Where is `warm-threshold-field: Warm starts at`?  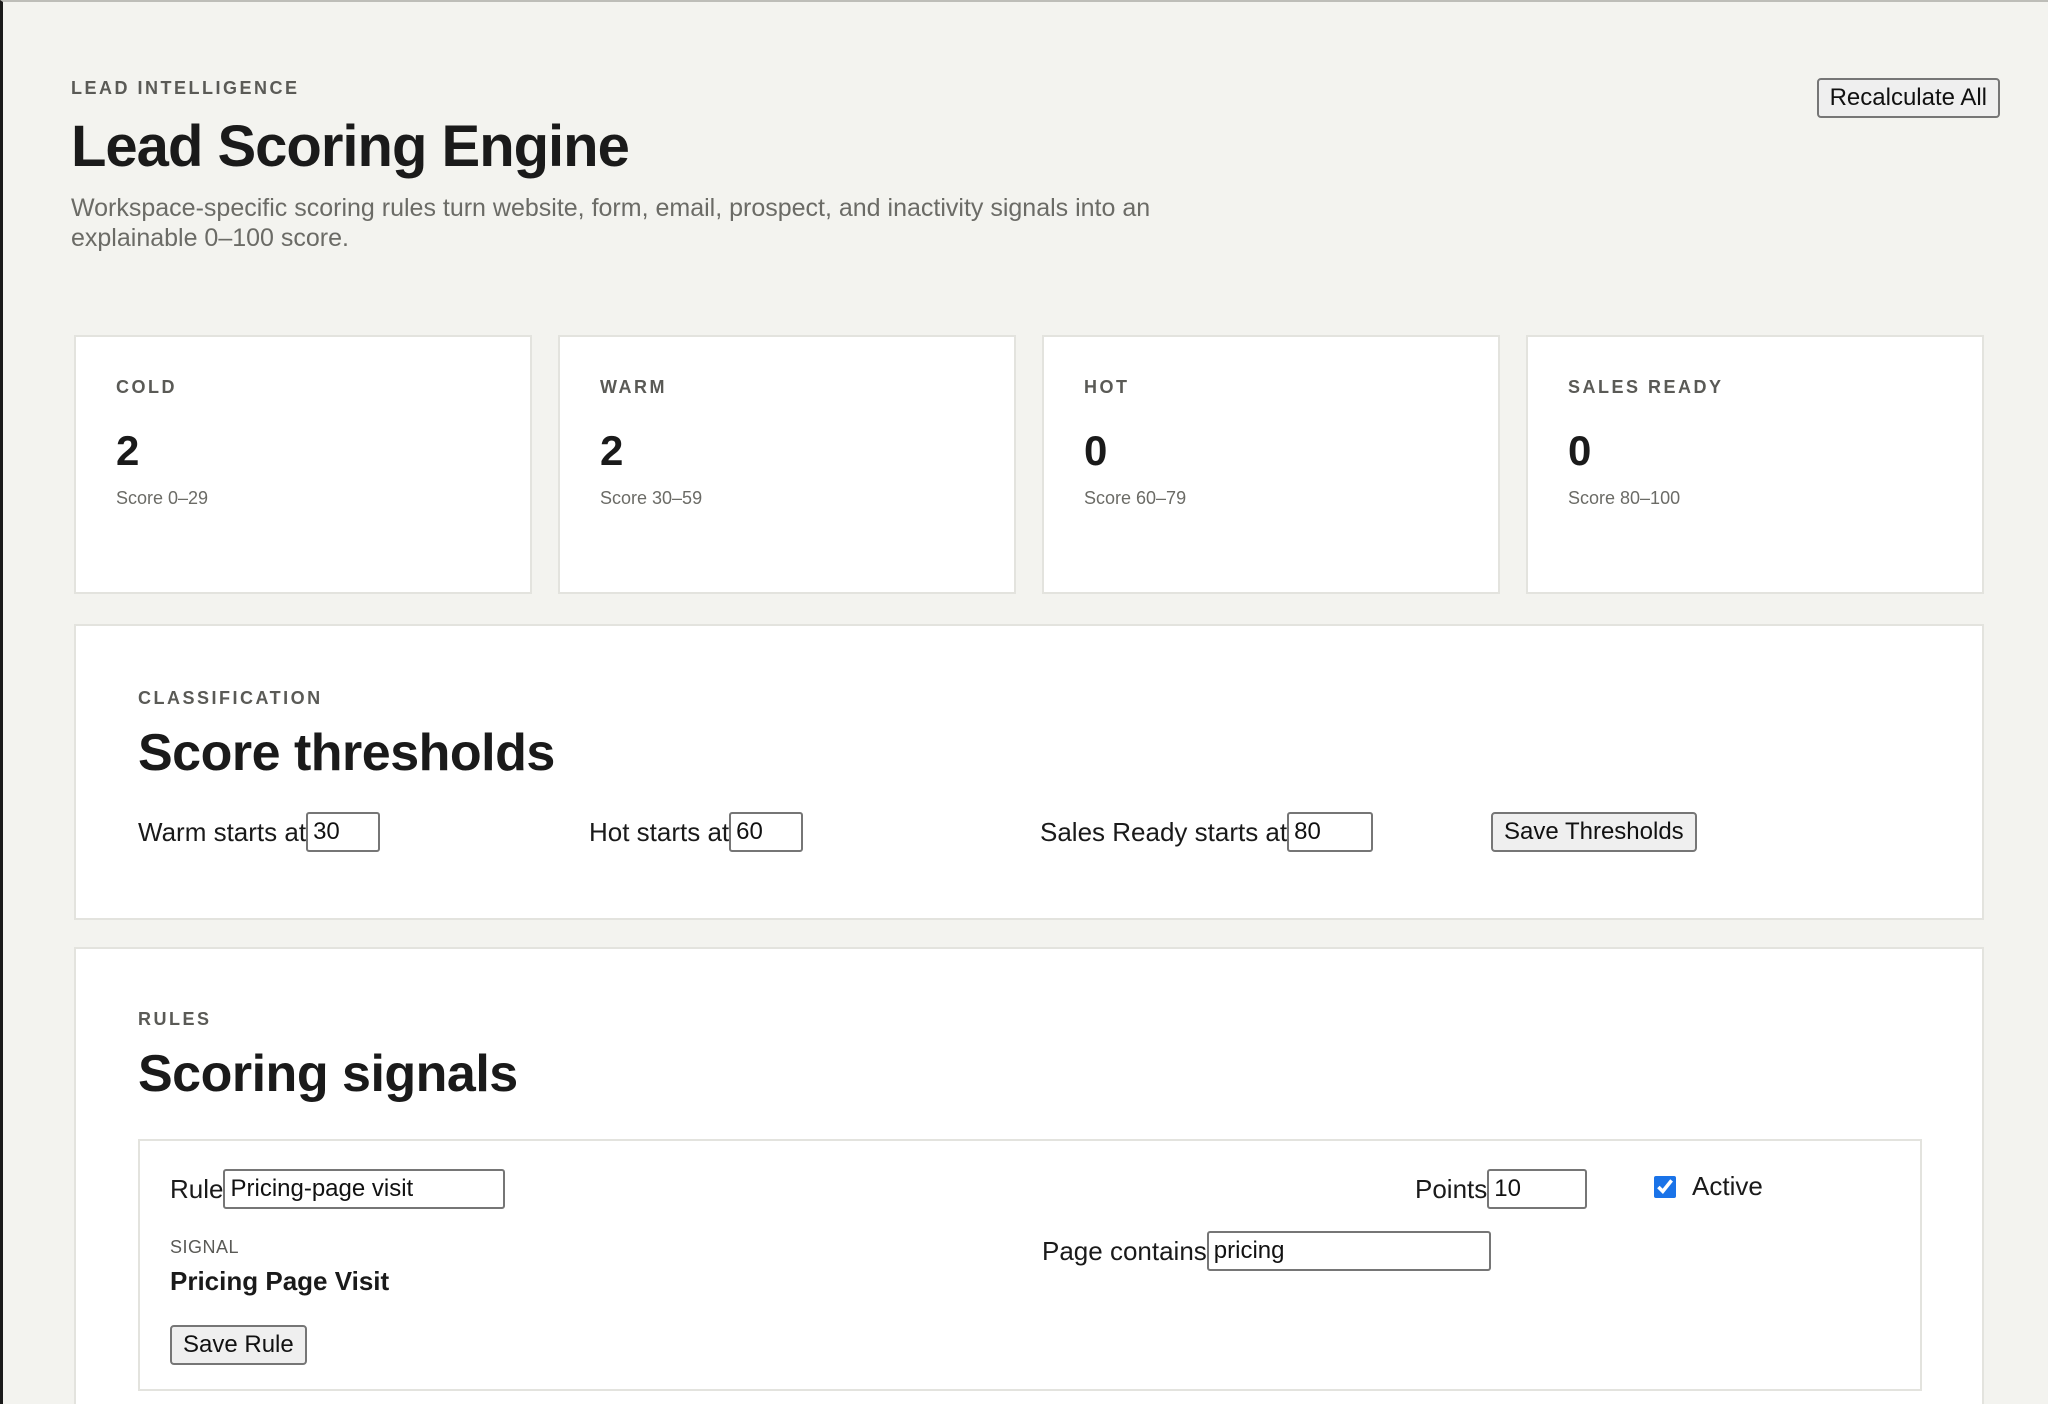 warm-threshold-field: Warm starts at is located at coordinates (259, 832).